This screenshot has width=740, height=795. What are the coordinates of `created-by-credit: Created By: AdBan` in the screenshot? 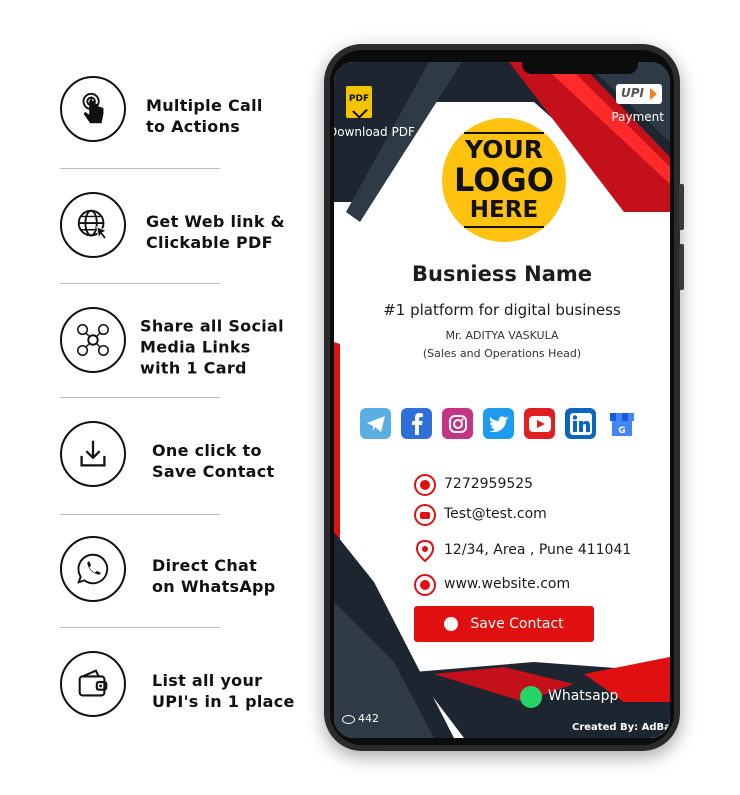 It's located at (621, 727).